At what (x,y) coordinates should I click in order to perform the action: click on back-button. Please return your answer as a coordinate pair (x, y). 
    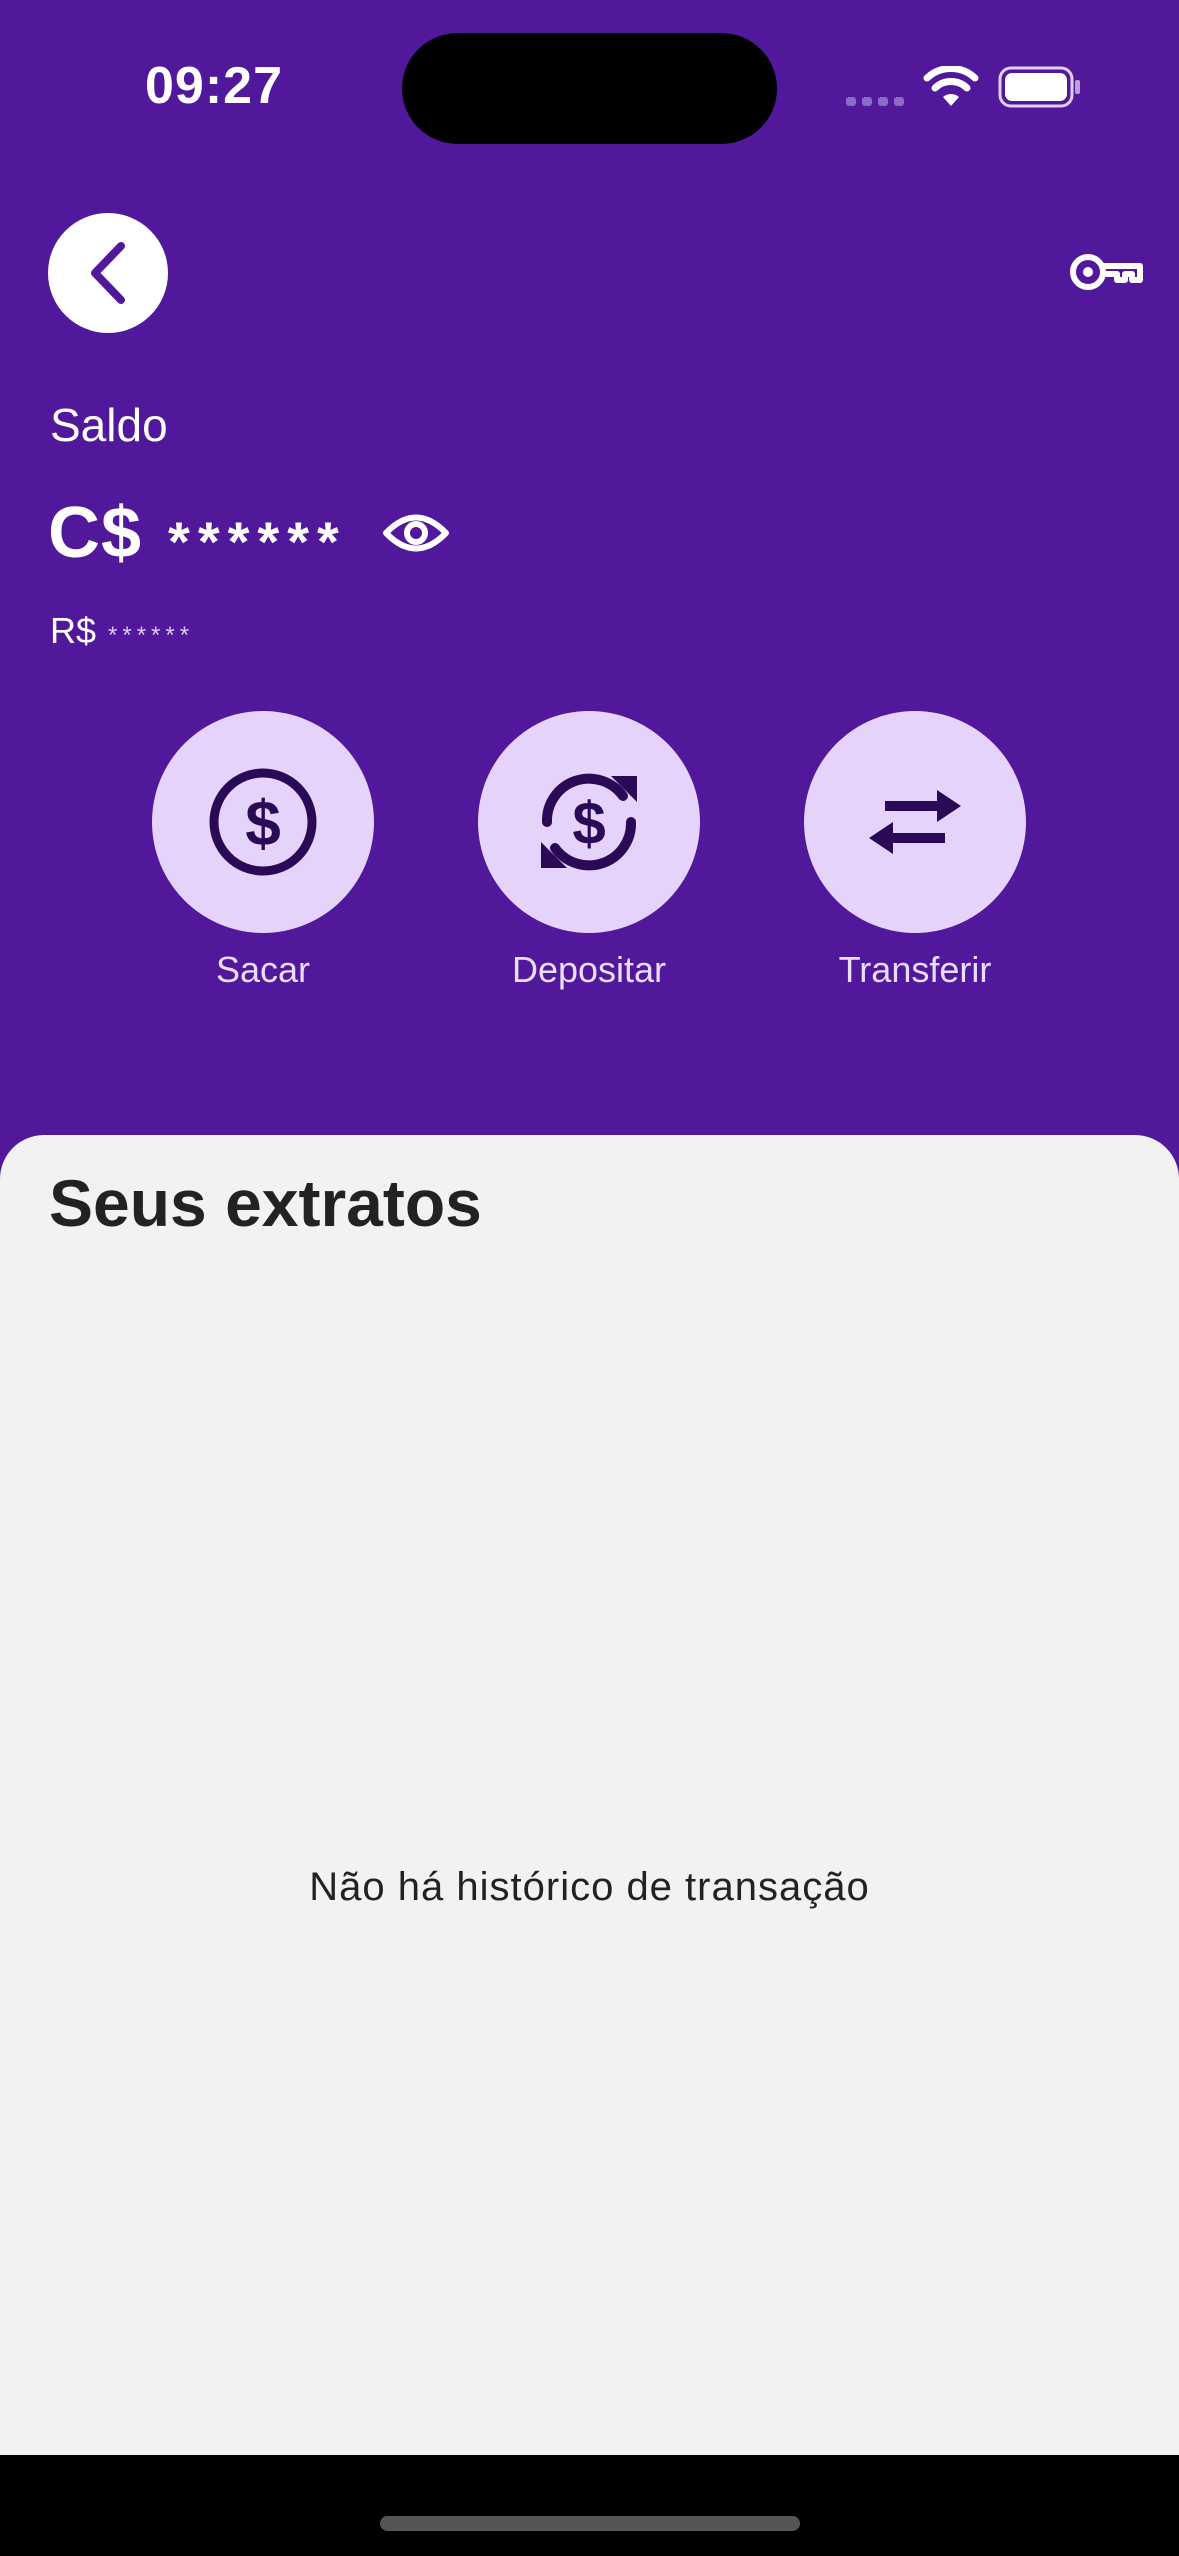
    Looking at the image, I should click on (108, 273).